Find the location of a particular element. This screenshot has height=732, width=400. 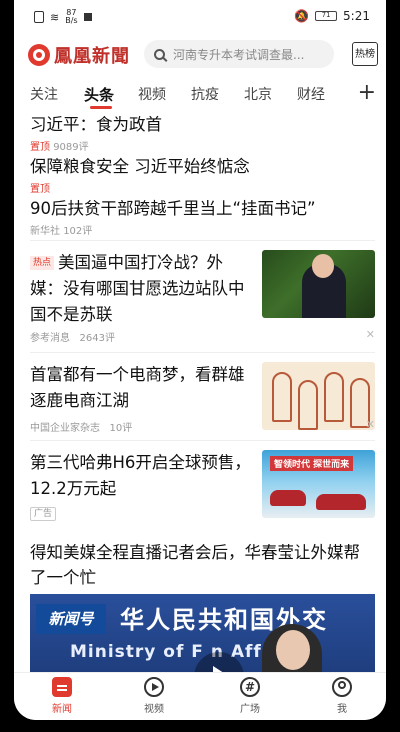

source-label: 新华社 is located at coordinates (45, 231).